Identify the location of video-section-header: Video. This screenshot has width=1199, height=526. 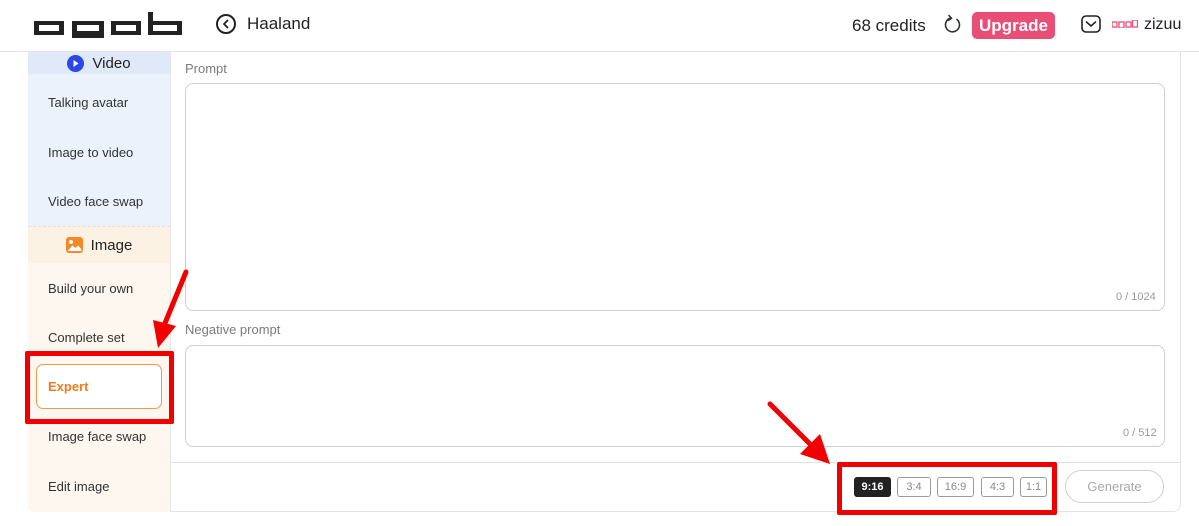
(99, 63).